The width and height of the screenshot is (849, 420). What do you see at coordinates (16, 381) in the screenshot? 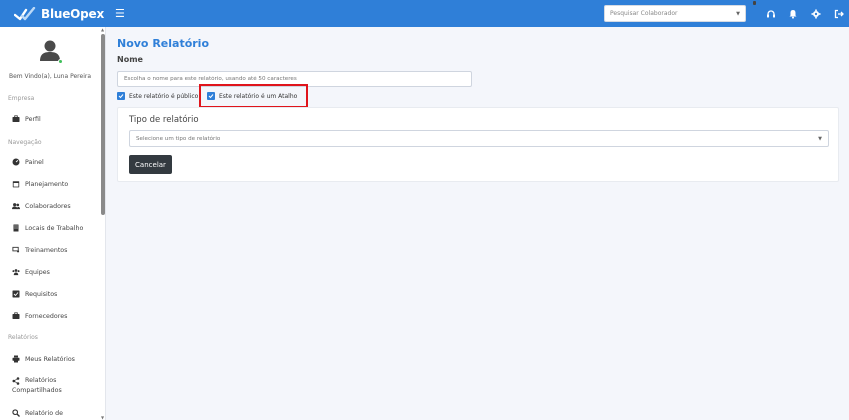
I see `share-icon` at bounding box center [16, 381].